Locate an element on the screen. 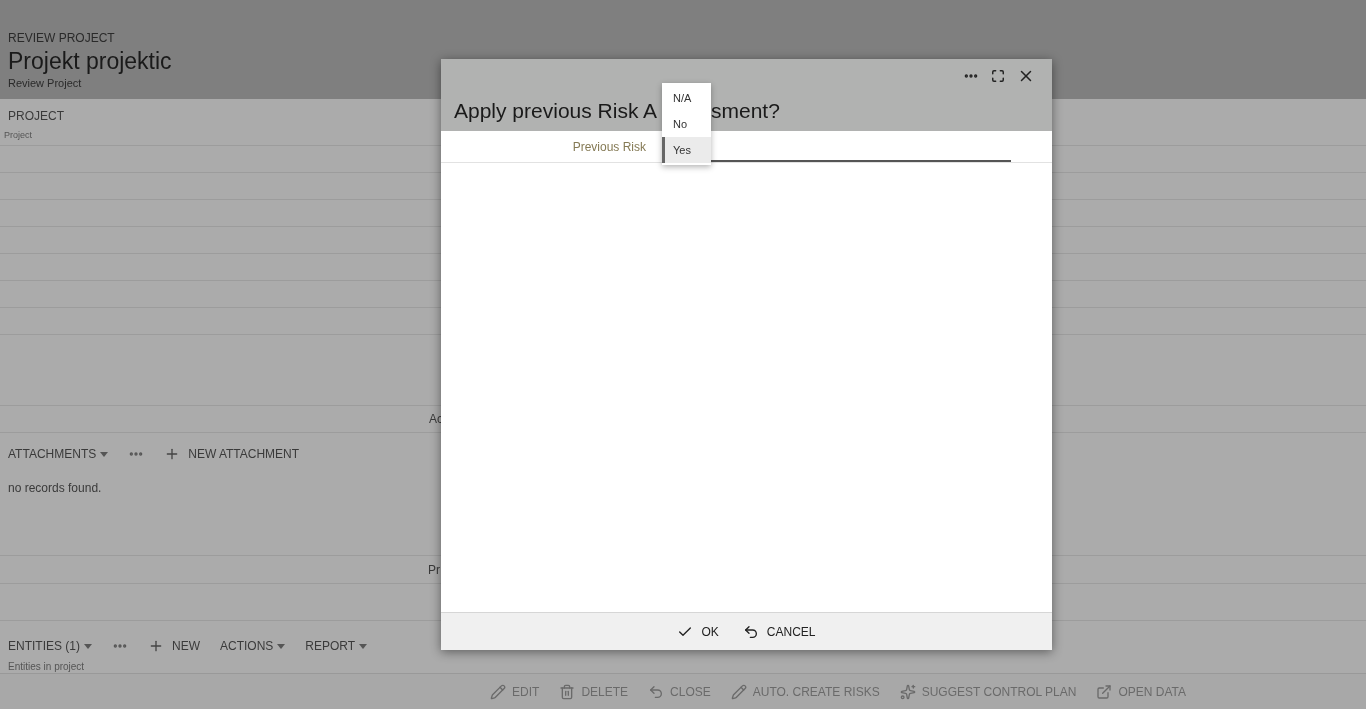 The width and height of the screenshot is (1366, 709). ok-button: OK is located at coordinates (698, 631).